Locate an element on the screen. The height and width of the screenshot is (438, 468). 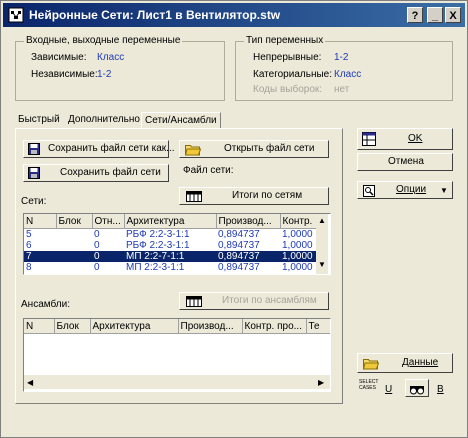
select-cases-icon: SELECT CASES is located at coordinates (368, 385).